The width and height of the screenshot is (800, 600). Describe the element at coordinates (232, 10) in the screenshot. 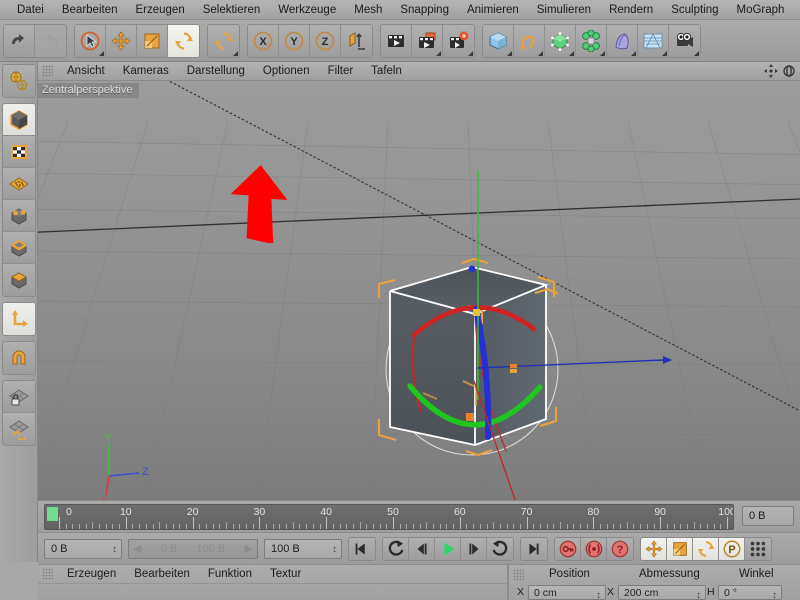

I see `menu-selektieren: Selektieren` at that location.